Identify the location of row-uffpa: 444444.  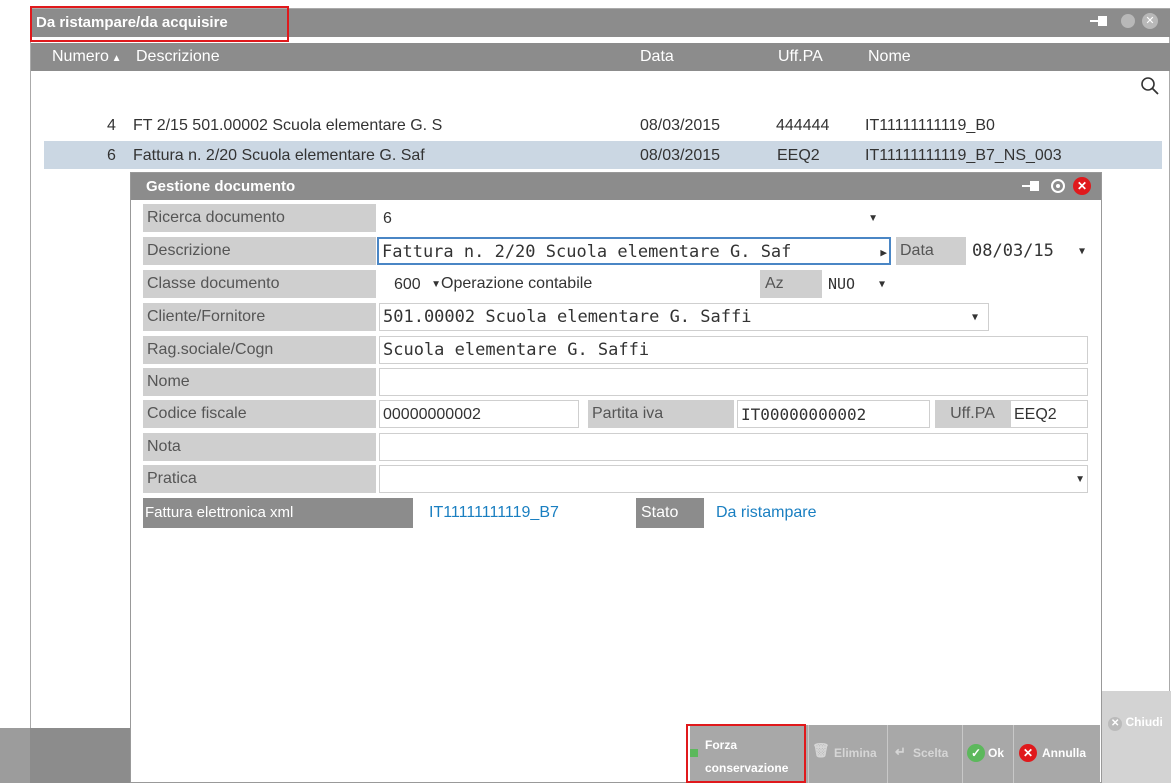
(803, 125).